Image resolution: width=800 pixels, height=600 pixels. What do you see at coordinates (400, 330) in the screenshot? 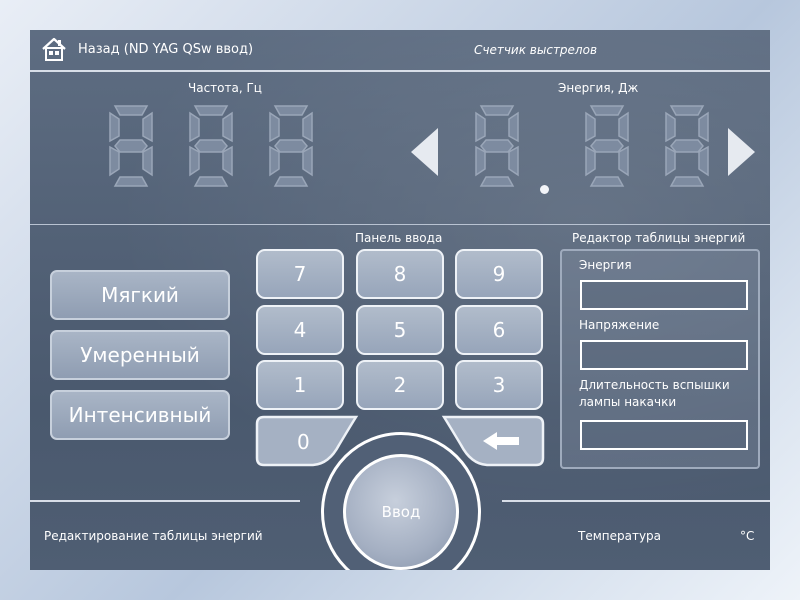
I see `key-5: 5` at bounding box center [400, 330].